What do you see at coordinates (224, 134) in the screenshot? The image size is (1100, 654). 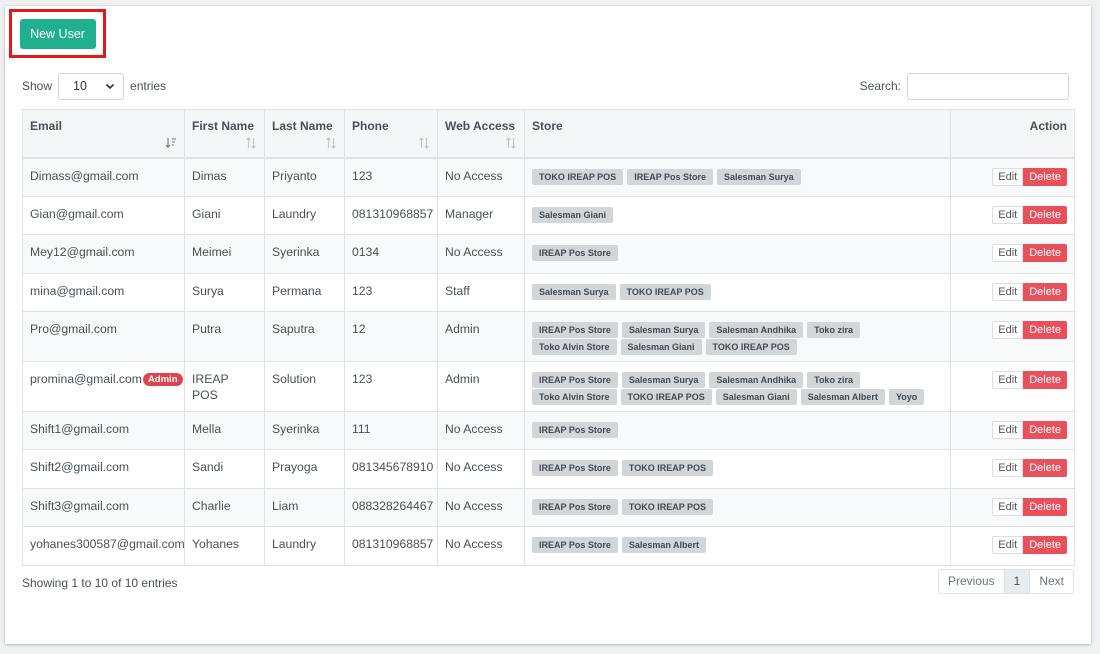 I see `column-header-first-name: First Name` at bounding box center [224, 134].